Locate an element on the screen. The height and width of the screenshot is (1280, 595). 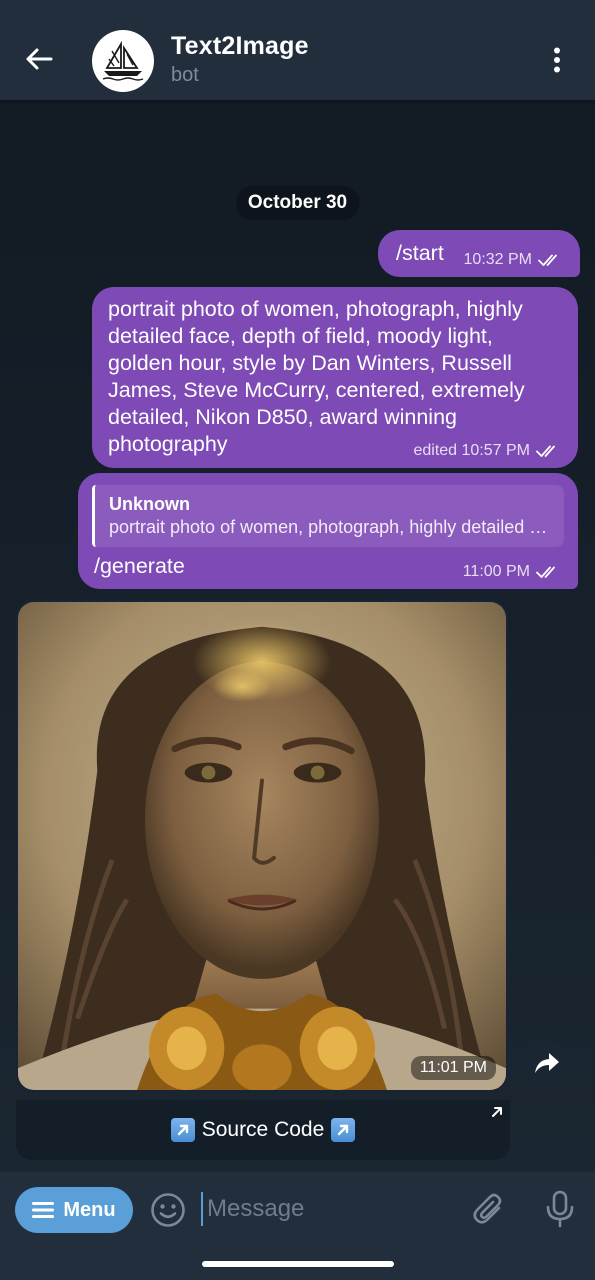
source-code-button: Source Code is located at coordinates (263, 1130).